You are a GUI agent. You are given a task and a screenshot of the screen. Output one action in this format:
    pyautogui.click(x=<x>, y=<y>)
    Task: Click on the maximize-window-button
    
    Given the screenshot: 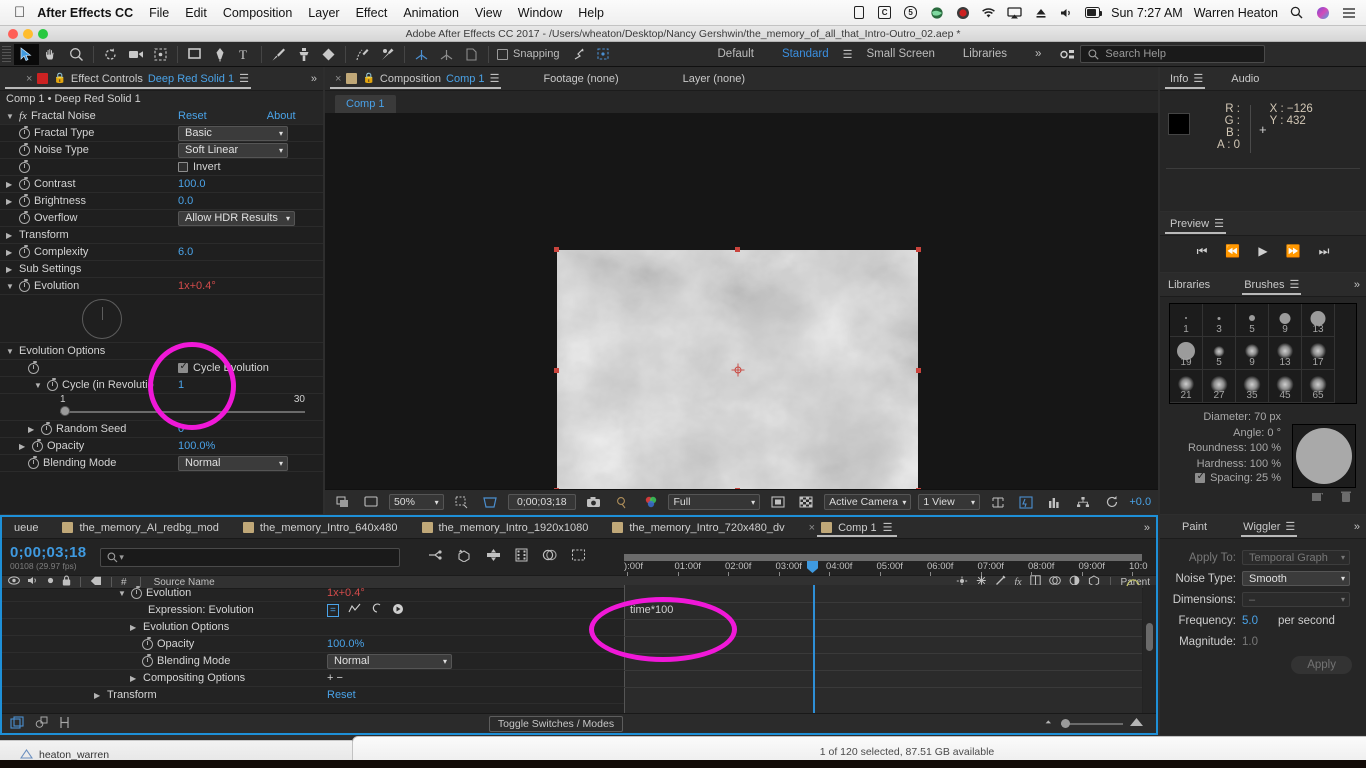 What is the action you would take?
    pyautogui.click(x=43, y=34)
    